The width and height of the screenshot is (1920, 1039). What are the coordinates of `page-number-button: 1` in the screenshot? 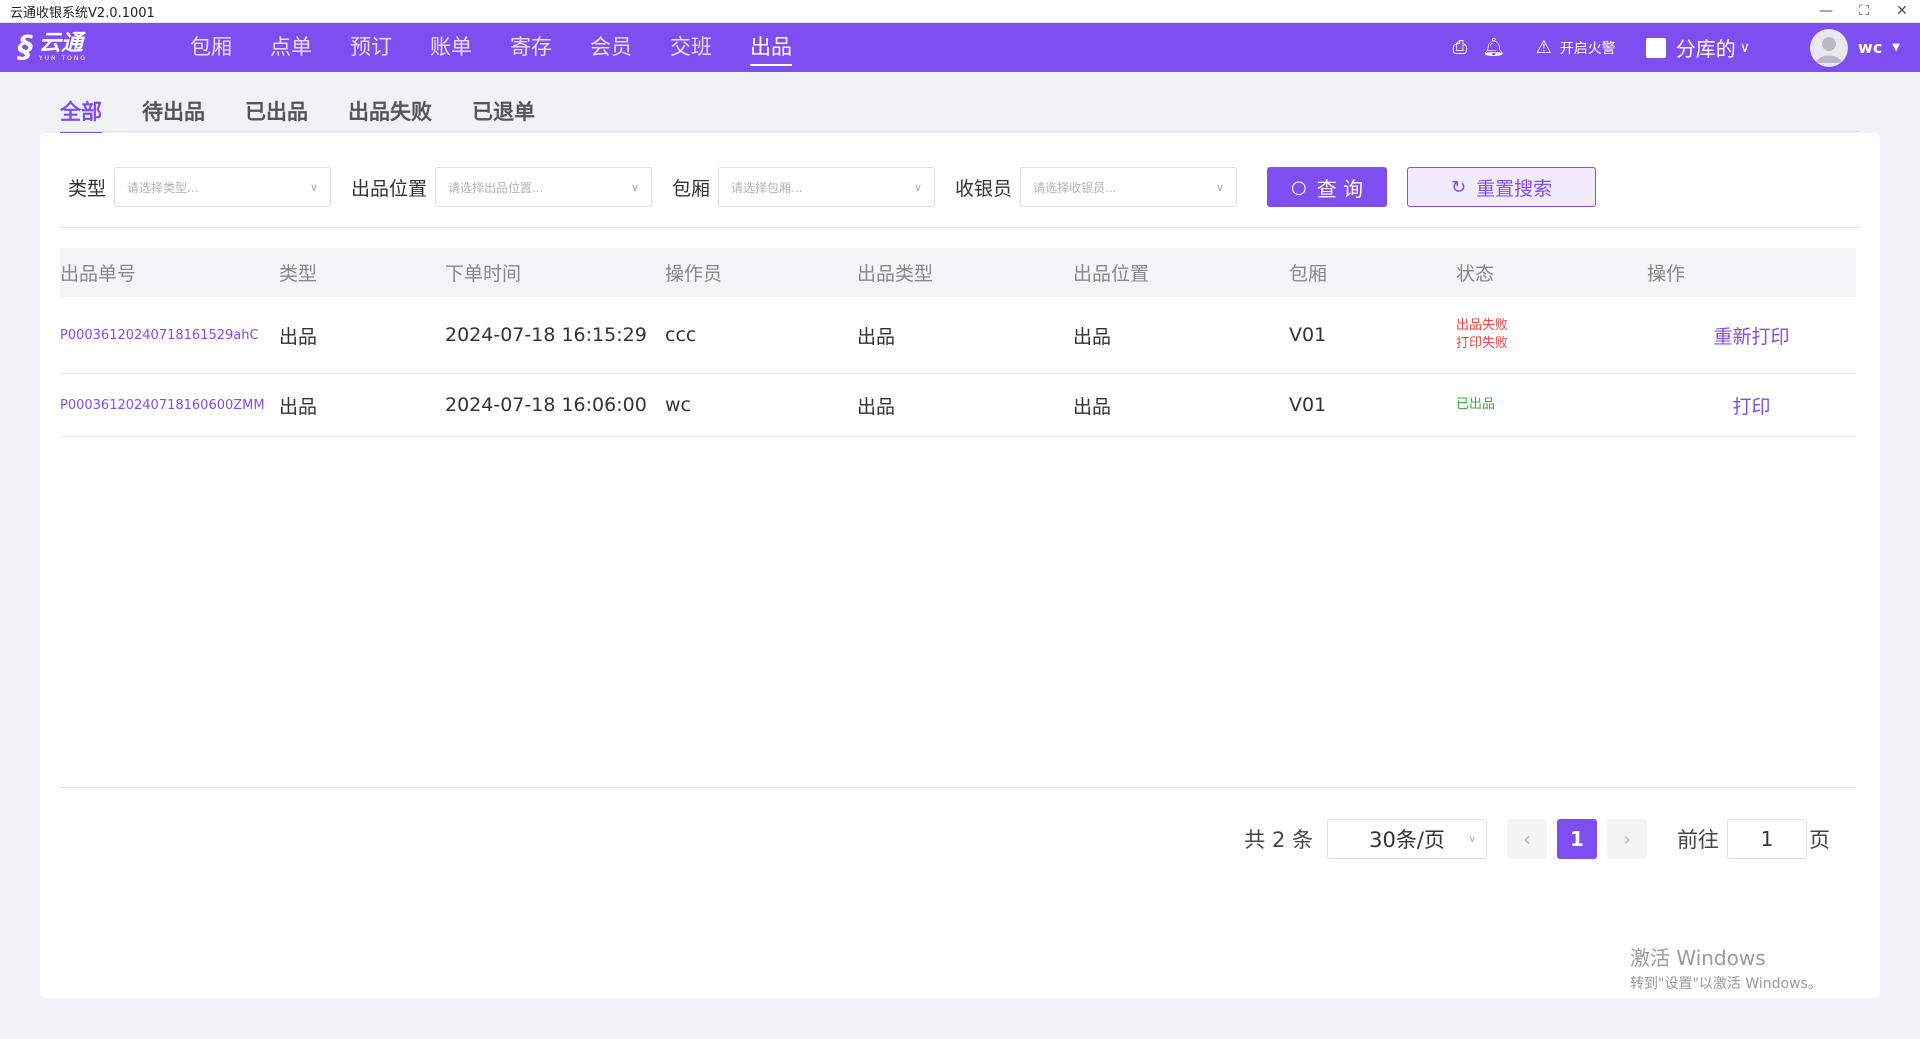 It's located at (1577, 839).